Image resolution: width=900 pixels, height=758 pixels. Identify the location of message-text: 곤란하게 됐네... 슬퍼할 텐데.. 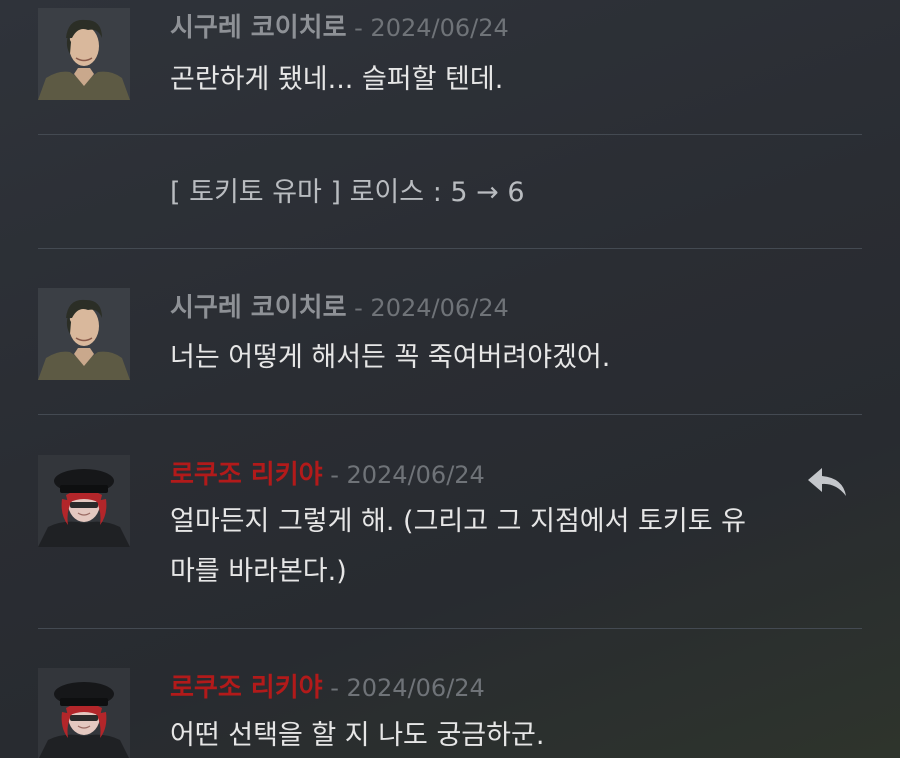
(337, 79).